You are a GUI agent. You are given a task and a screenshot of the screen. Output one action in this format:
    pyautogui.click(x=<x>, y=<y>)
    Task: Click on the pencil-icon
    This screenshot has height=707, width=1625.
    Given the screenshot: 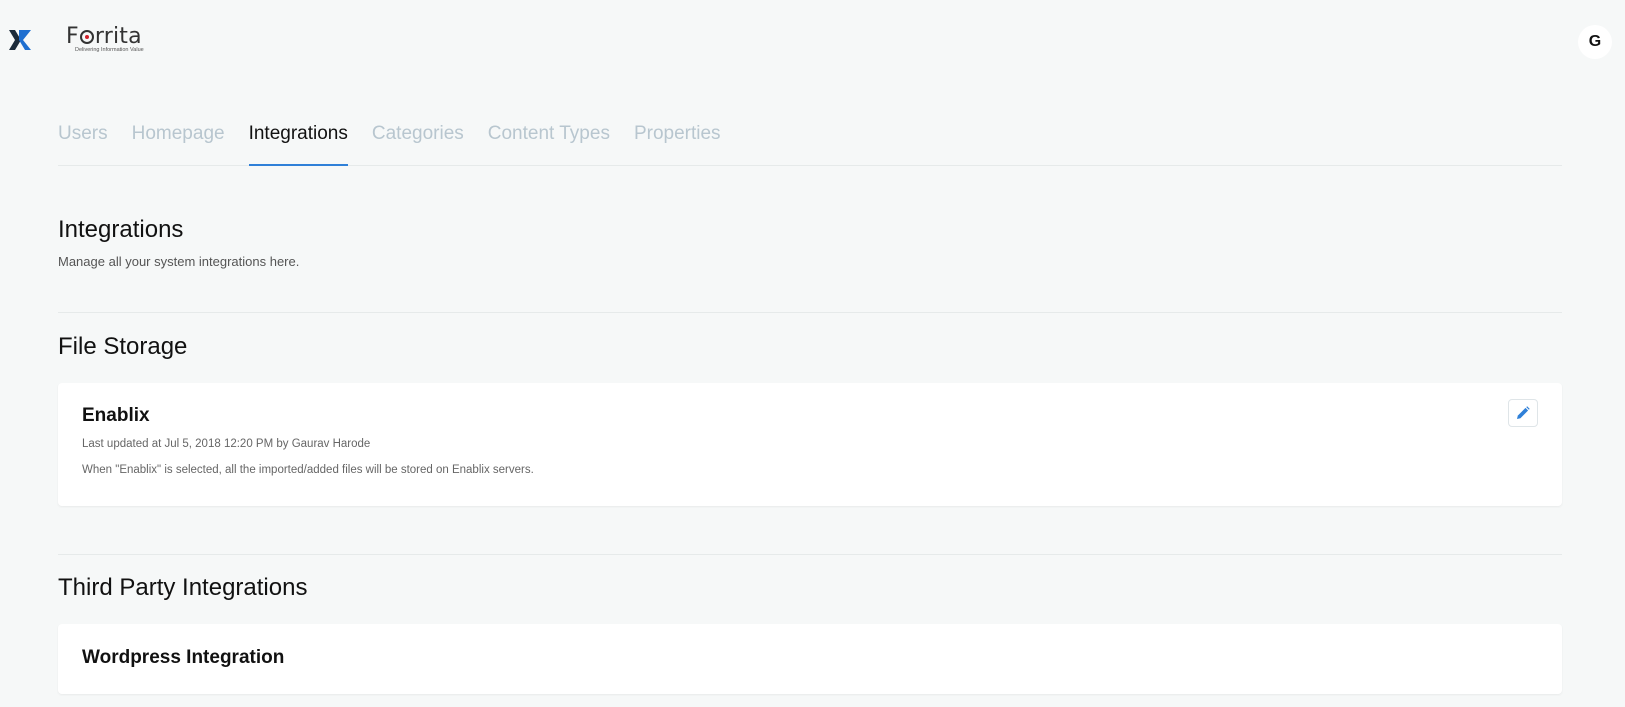 What is the action you would take?
    pyautogui.click(x=1523, y=412)
    